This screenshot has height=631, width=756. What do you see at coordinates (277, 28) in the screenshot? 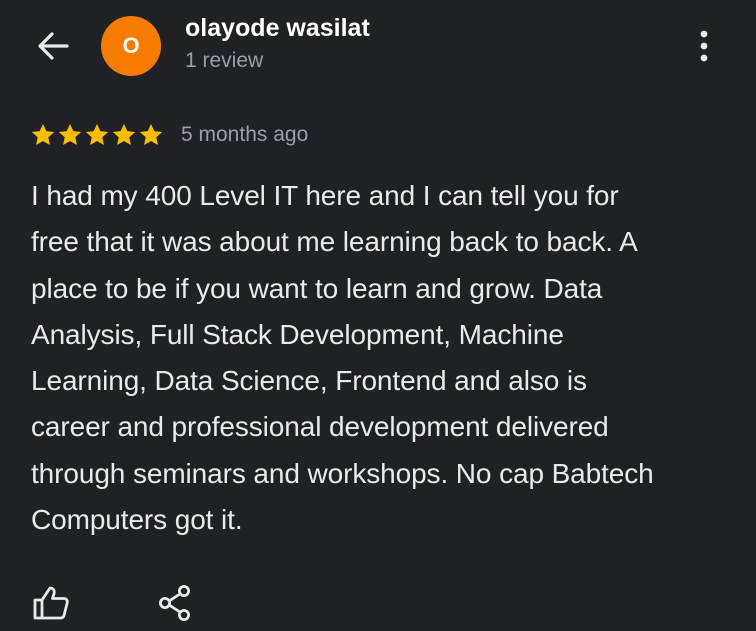
I see `reviewer-name: olayode wasilat` at bounding box center [277, 28].